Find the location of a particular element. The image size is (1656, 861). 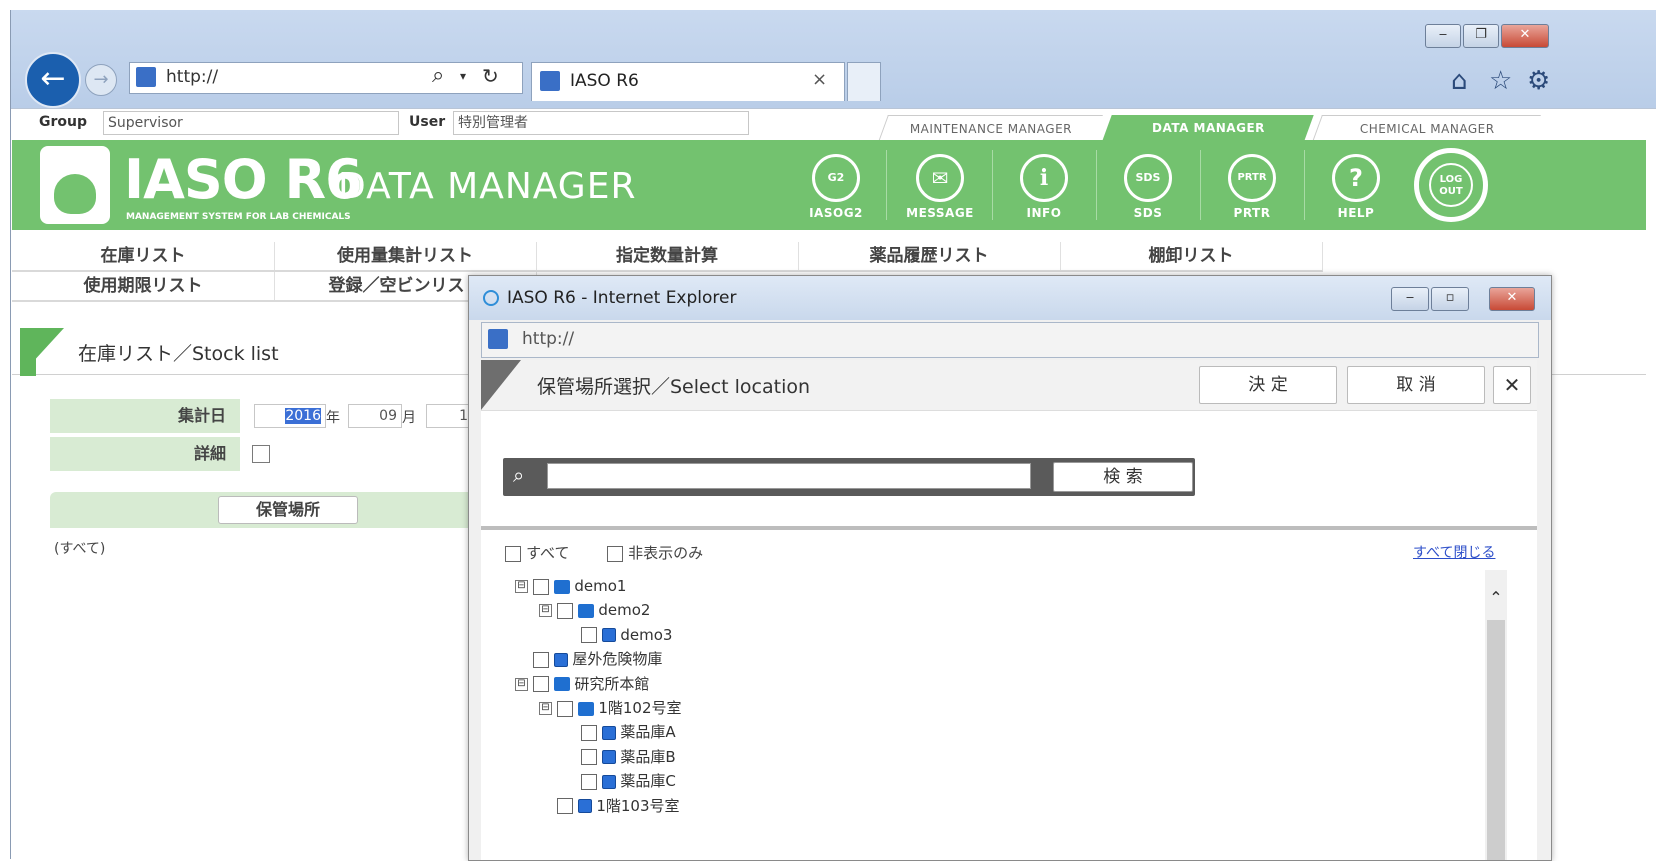

address-bar: http:// ⌕ ▾ ↻ is located at coordinates (326, 78).